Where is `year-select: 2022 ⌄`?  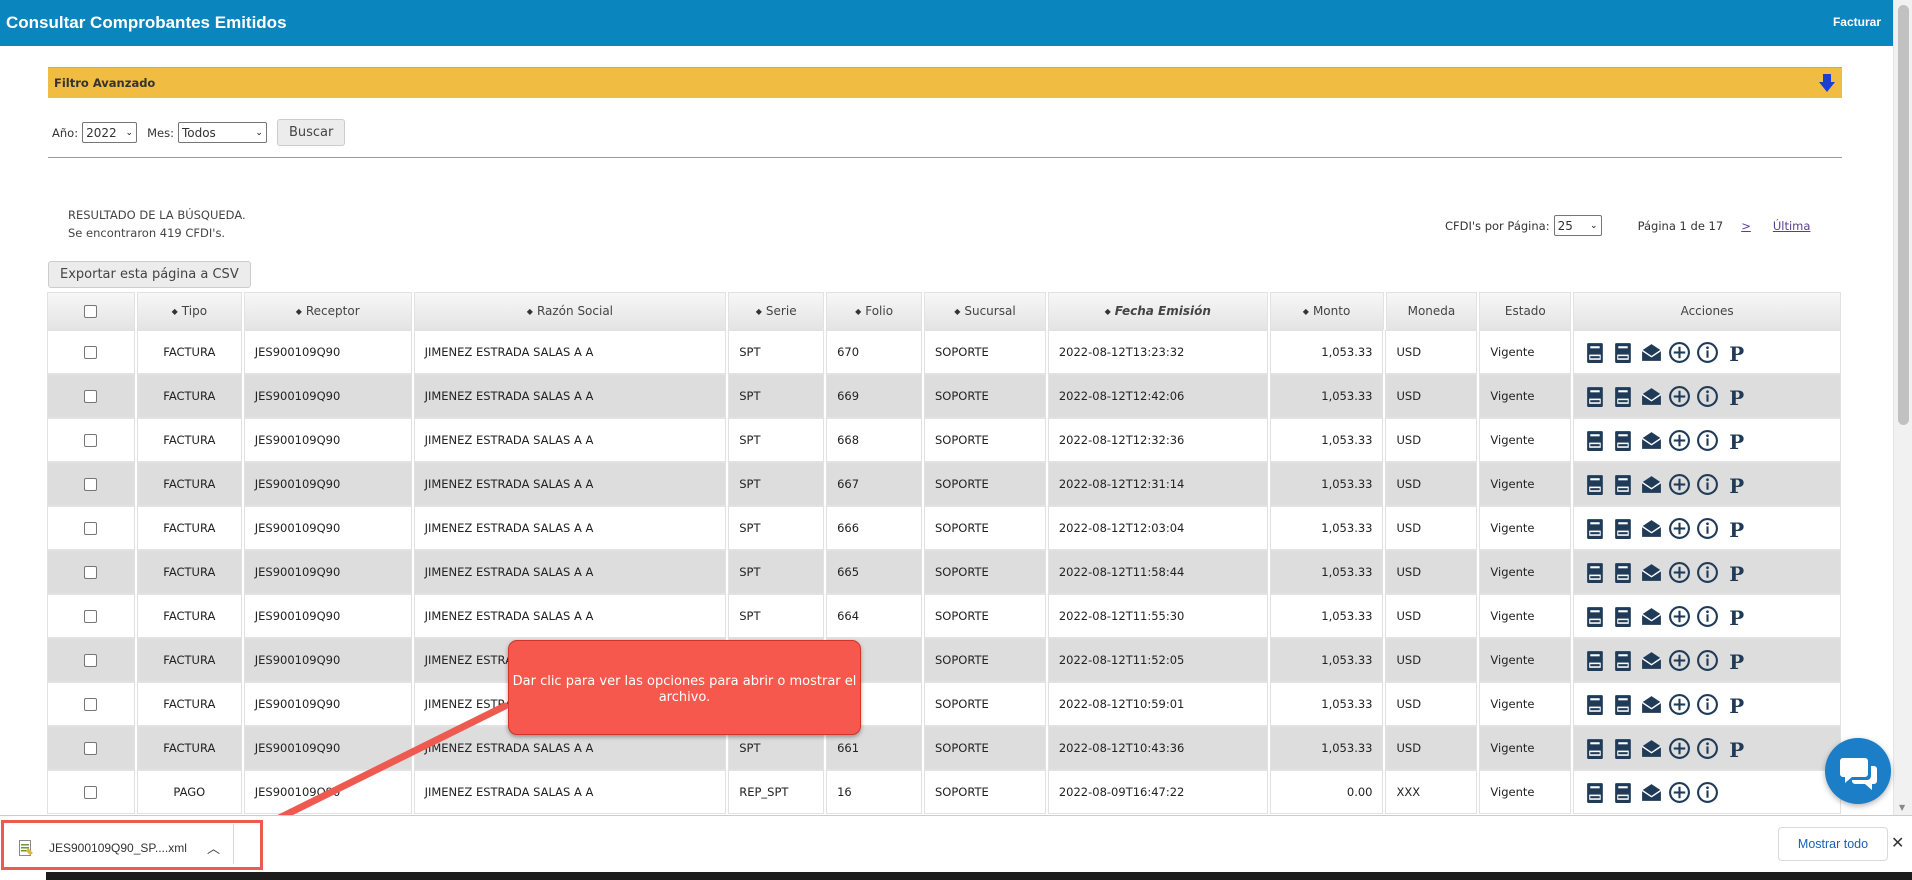 year-select: 2022 ⌄ is located at coordinates (110, 132).